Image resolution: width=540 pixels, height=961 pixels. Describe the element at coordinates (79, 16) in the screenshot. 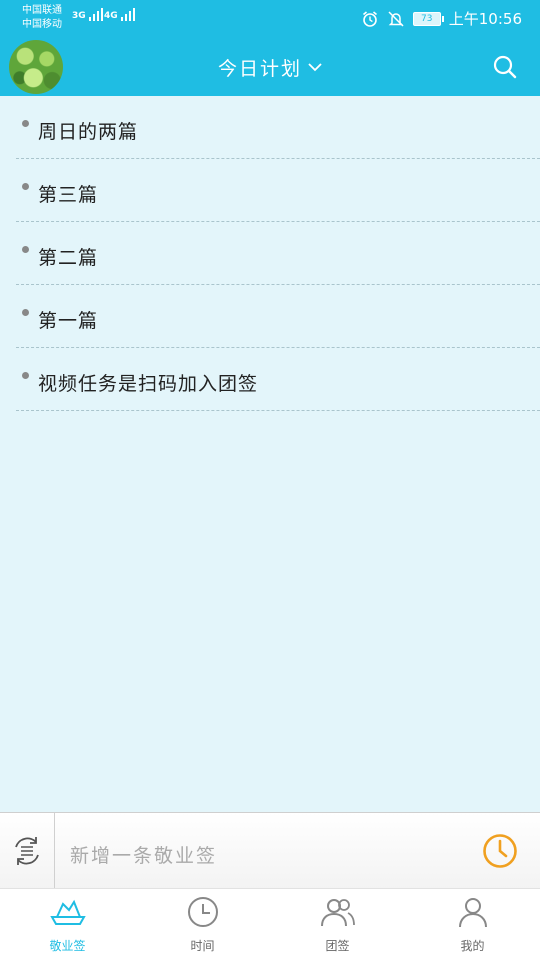

I see `network-type-1: 3G` at that location.